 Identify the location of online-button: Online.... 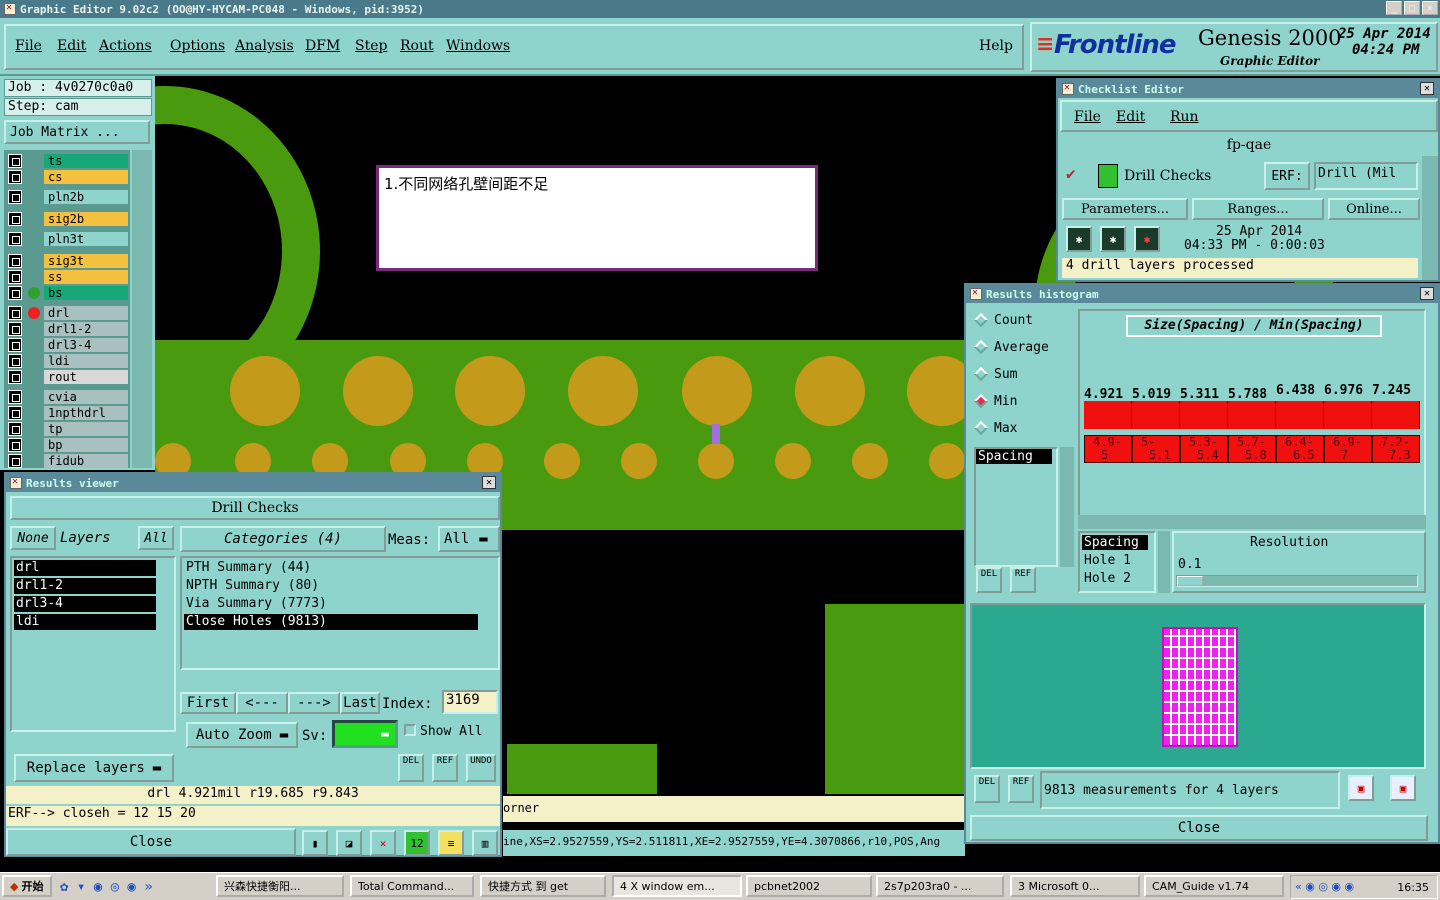
(1374, 209).